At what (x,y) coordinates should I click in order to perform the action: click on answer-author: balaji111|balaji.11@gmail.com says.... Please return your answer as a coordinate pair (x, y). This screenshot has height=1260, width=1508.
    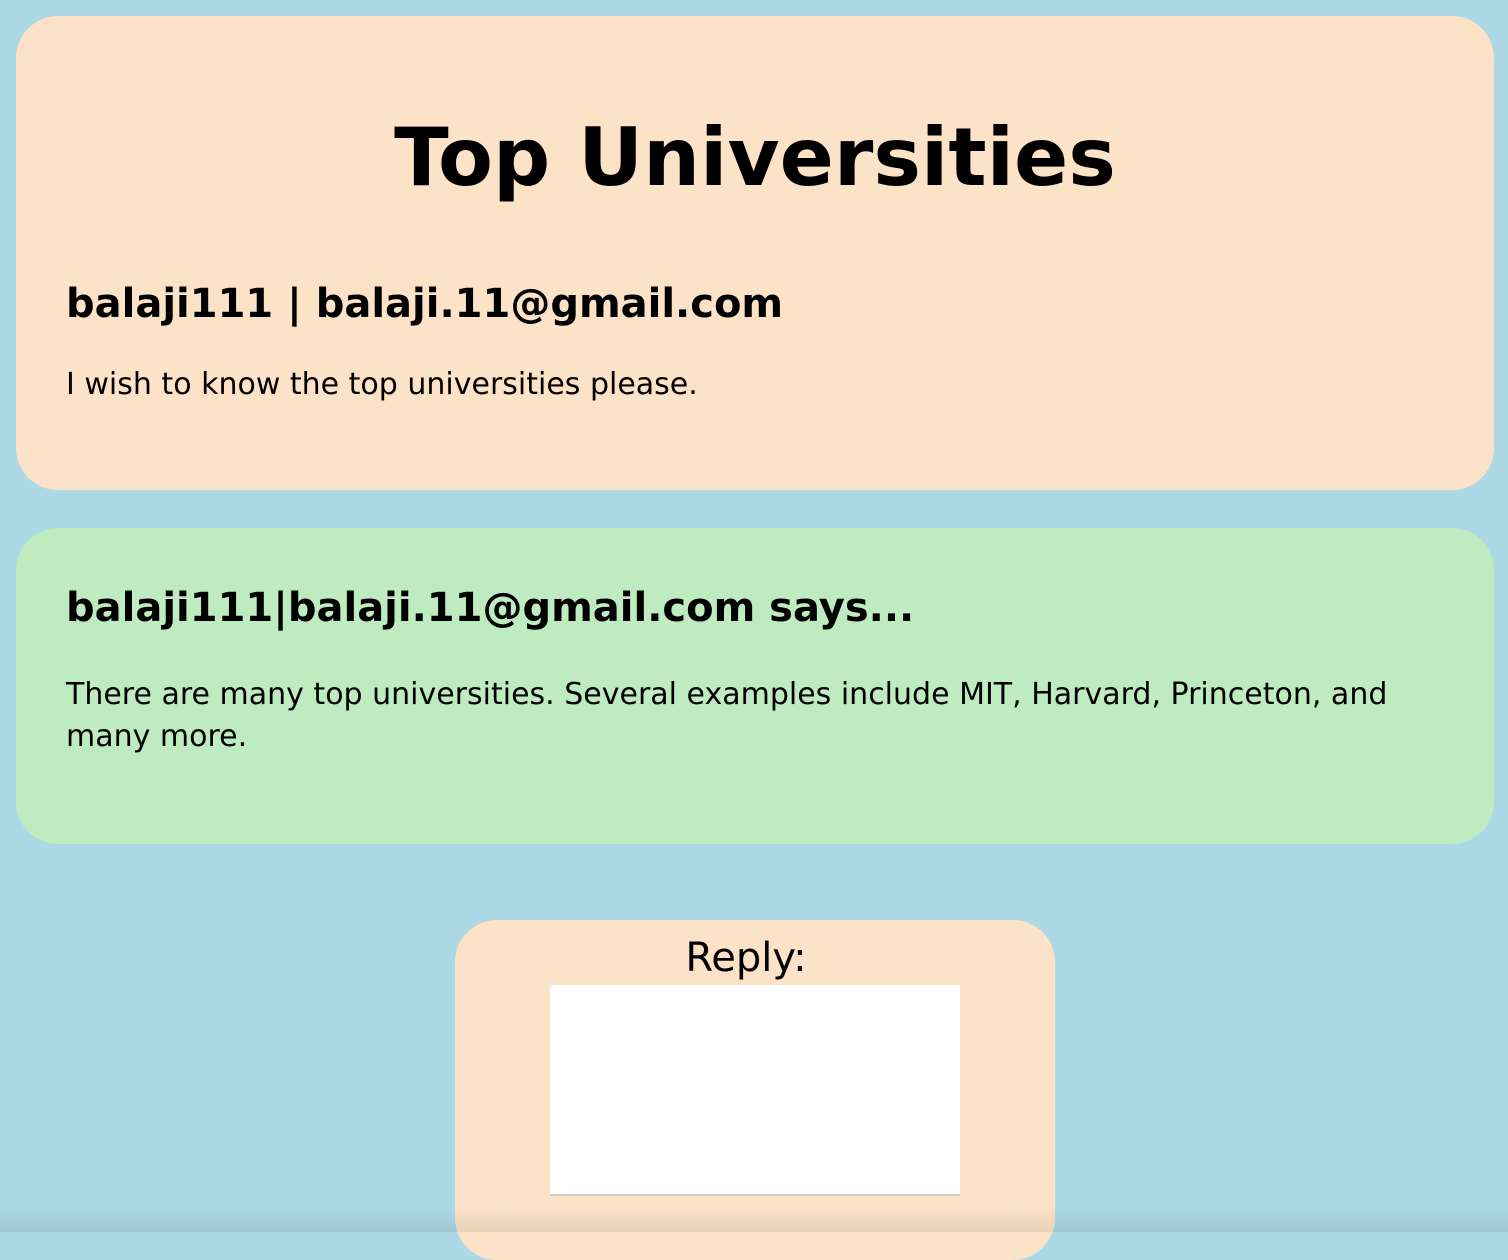
    Looking at the image, I should click on (490, 608).